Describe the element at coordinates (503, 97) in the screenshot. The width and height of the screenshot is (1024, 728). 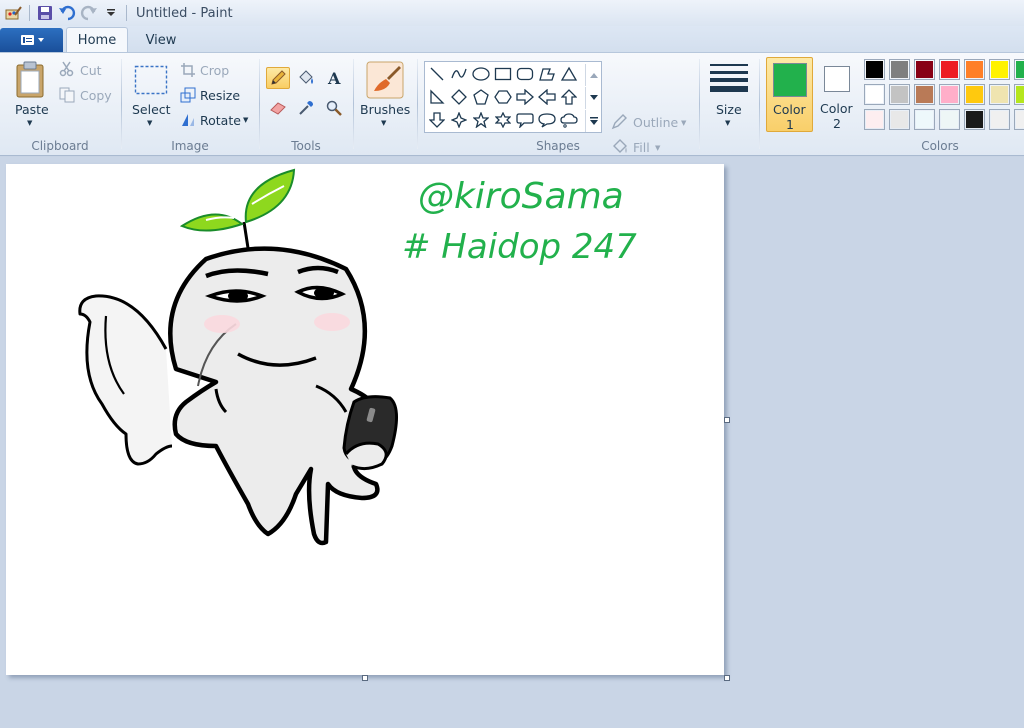
I see `hexagon-shape` at that location.